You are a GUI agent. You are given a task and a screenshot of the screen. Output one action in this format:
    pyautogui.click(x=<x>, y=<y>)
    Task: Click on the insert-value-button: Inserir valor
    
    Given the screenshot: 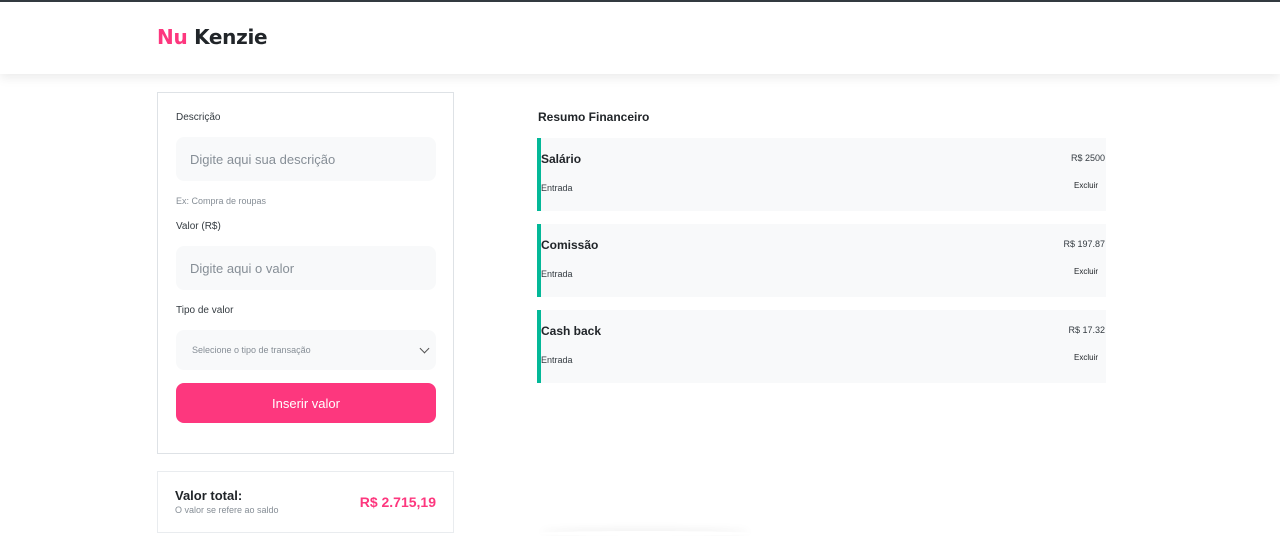 What is the action you would take?
    pyautogui.click(x=306, y=403)
    